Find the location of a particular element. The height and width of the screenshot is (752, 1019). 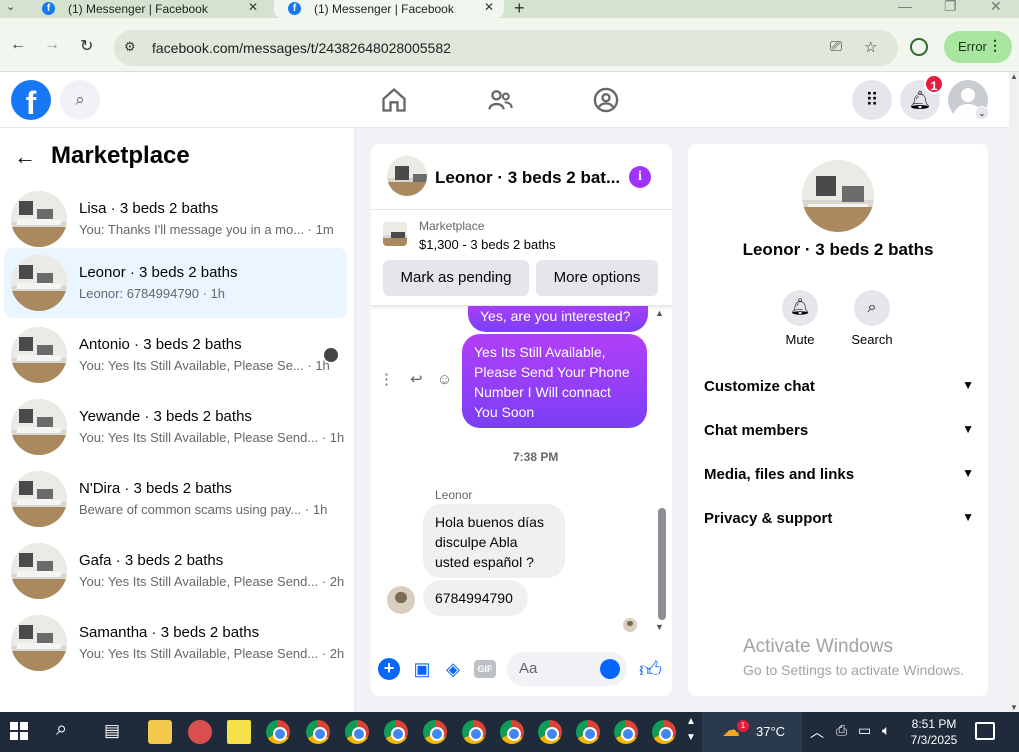

contact-avatar is located at coordinates (838, 196).